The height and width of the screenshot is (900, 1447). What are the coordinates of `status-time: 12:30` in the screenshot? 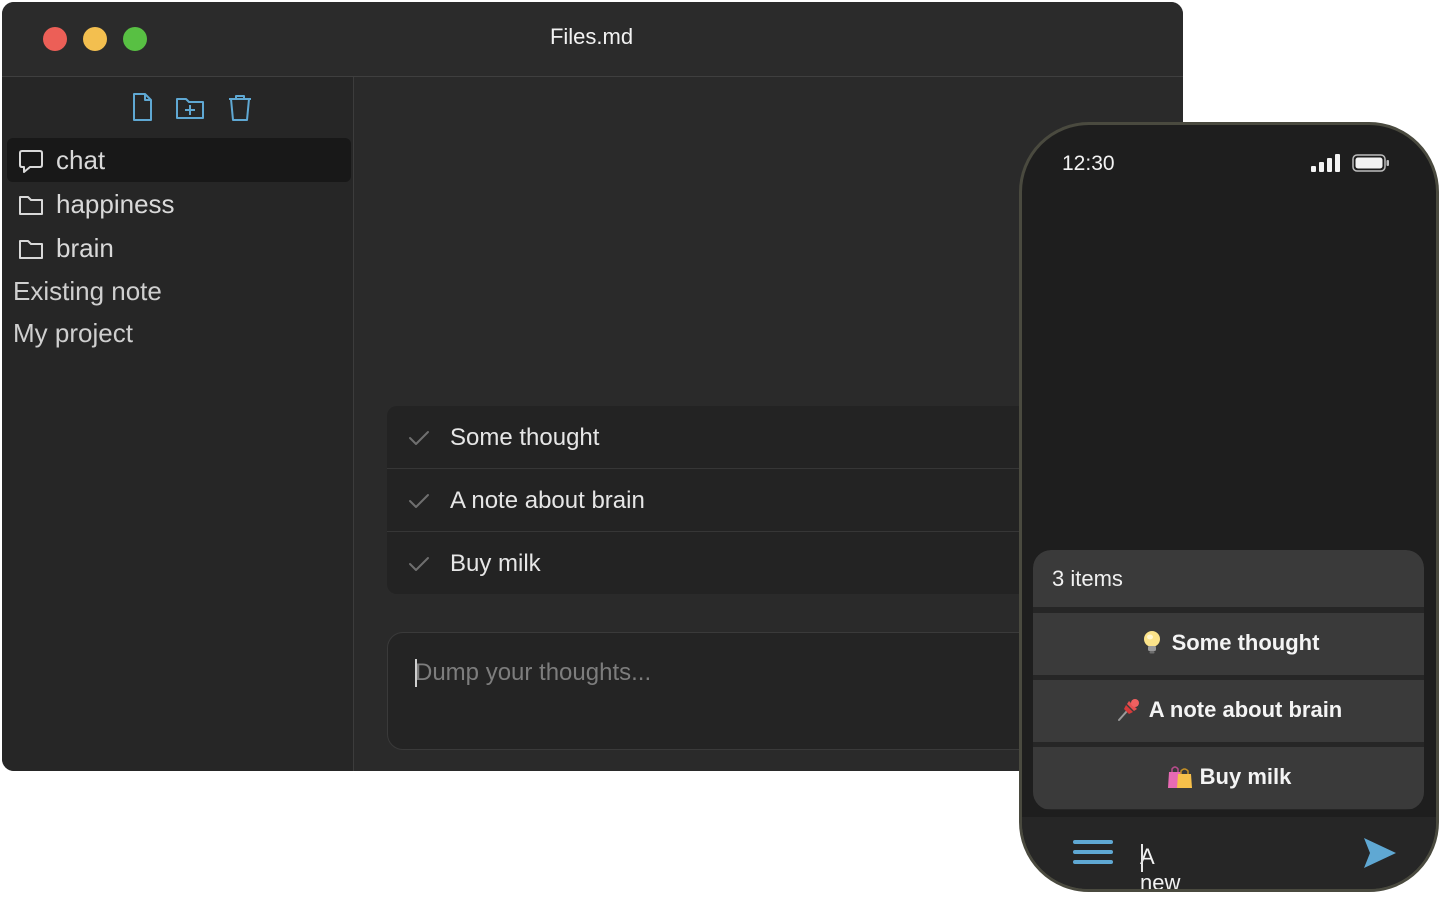 It's located at (1088, 163).